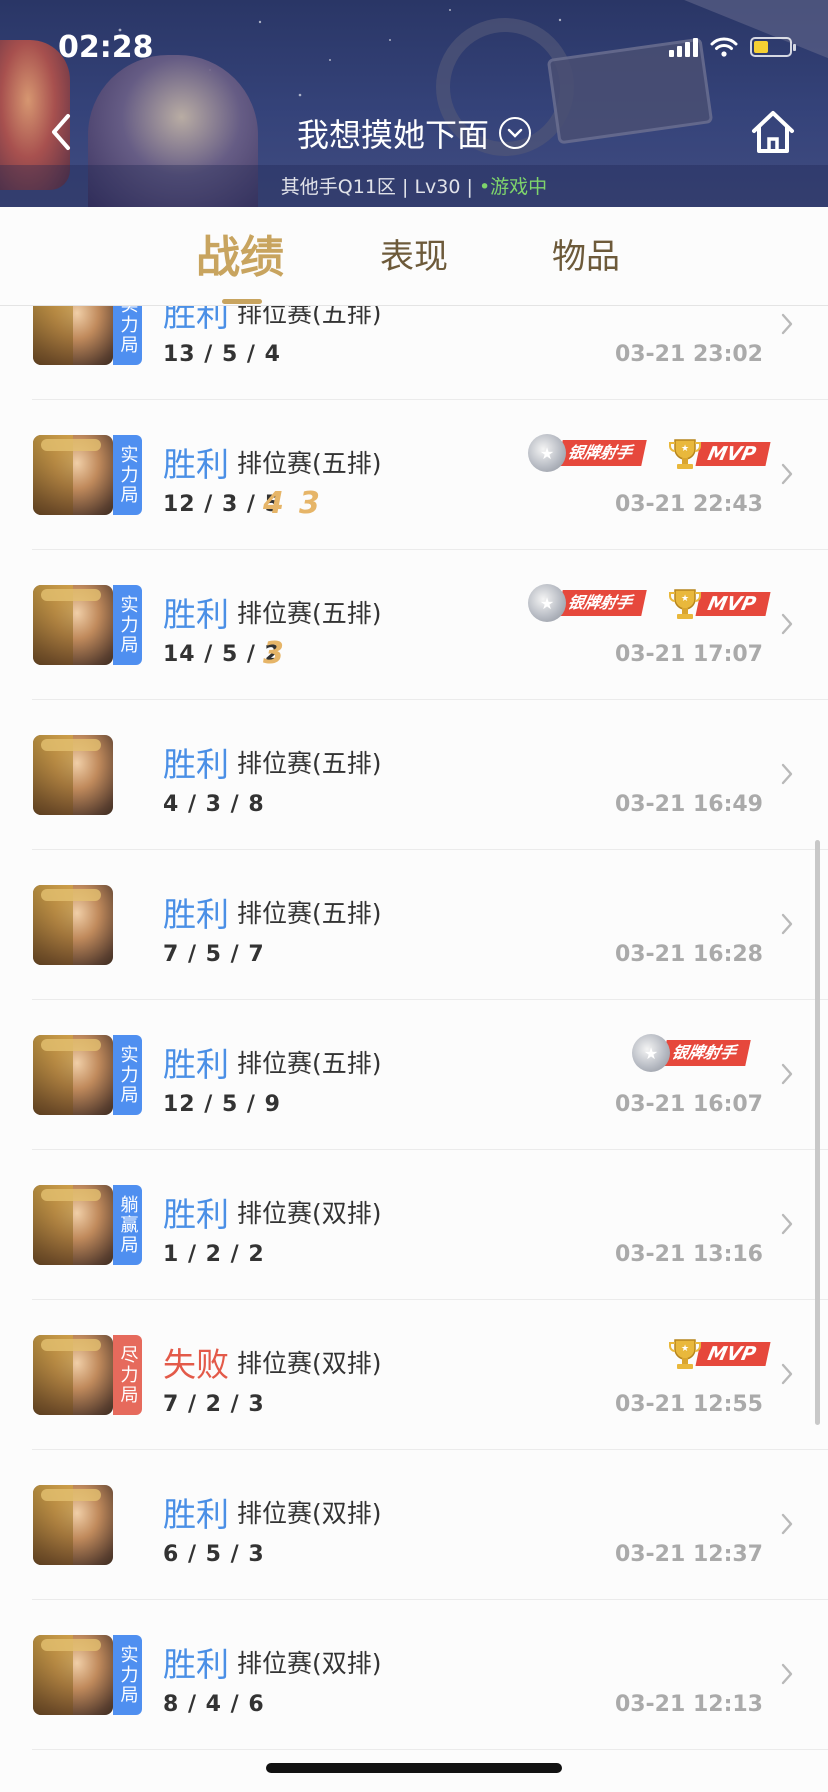  What do you see at coordinates (127, 1225) in the screenshot?
I see `match-tag: 躺赢局` at bounding box center [127, 1225].